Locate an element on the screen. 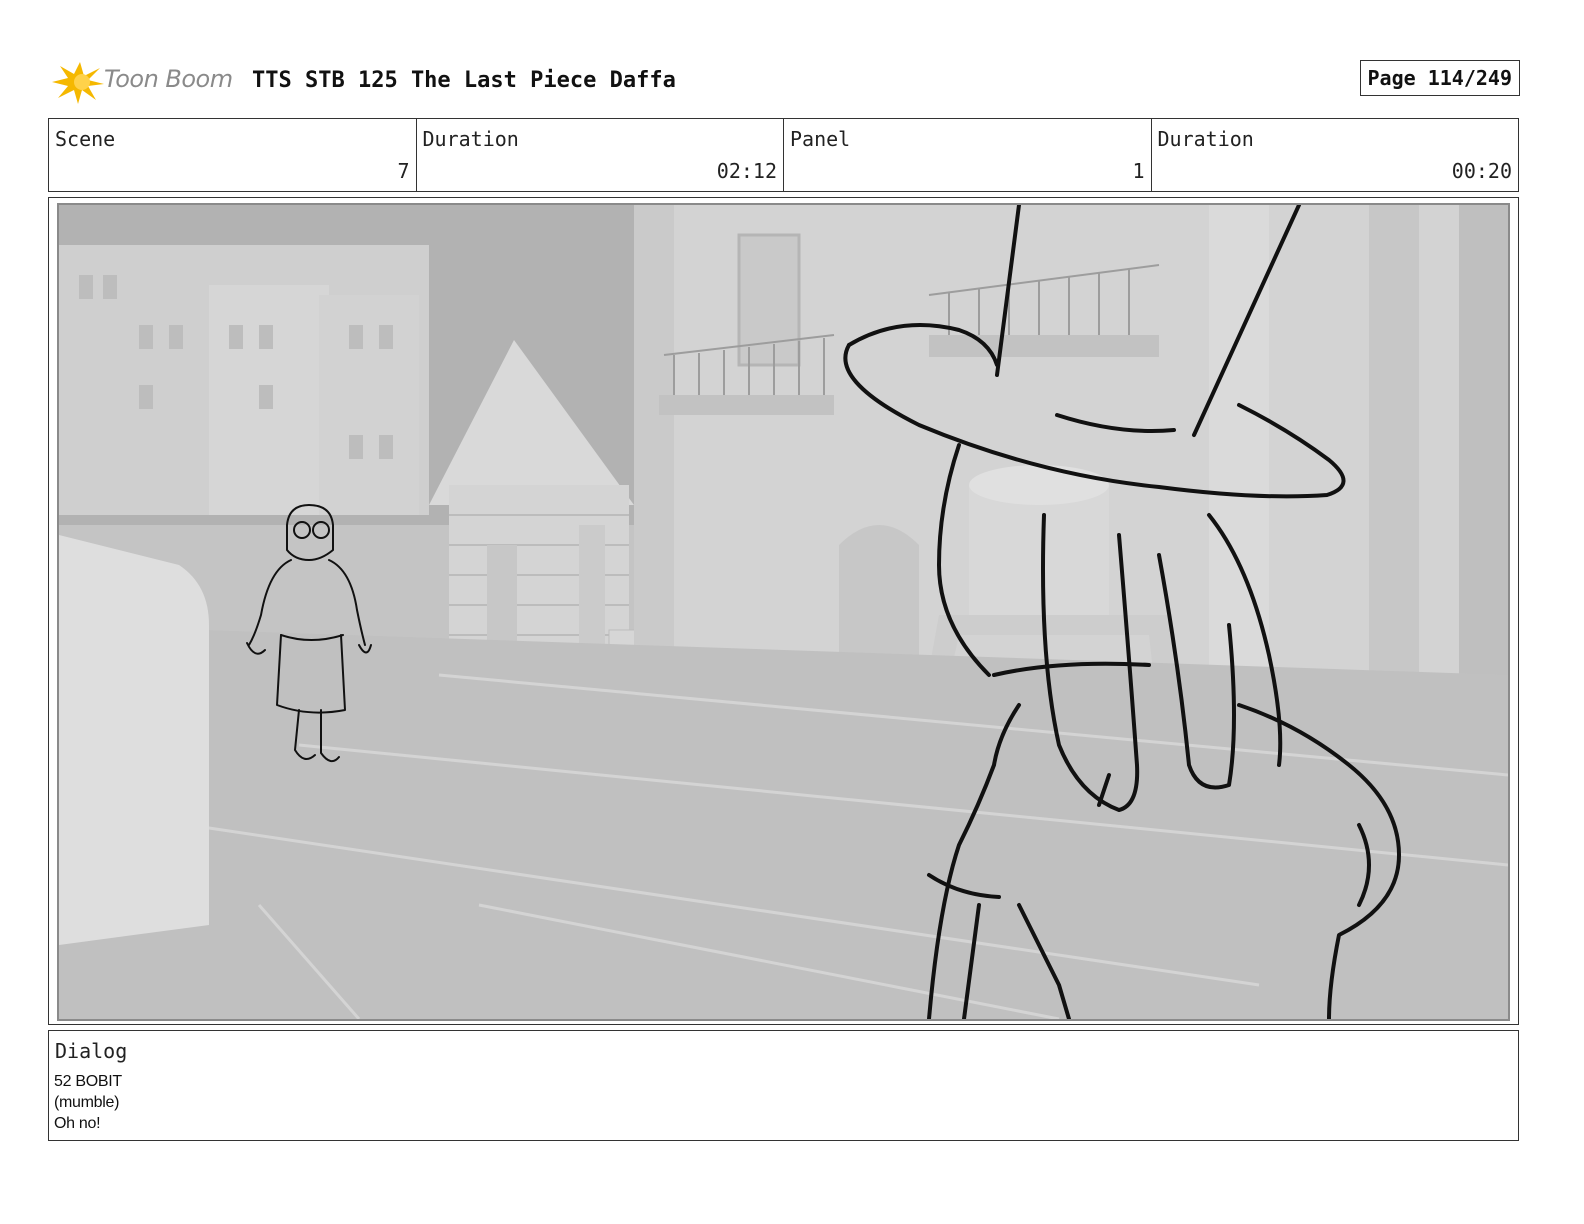  document-title: TTS STB 125 The Last Piece Daffa is located at coordinates (464, 80).